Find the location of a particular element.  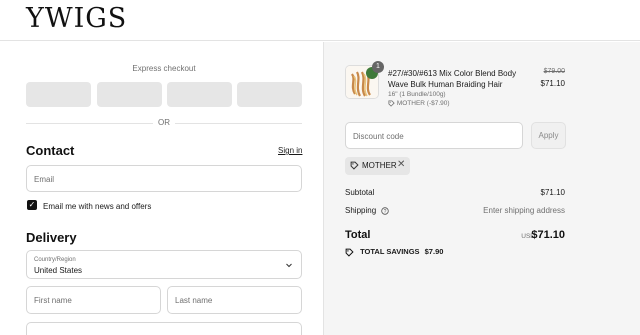

applied-discount-chip: MOTHER ✕ is located at coordinates (377, 166).